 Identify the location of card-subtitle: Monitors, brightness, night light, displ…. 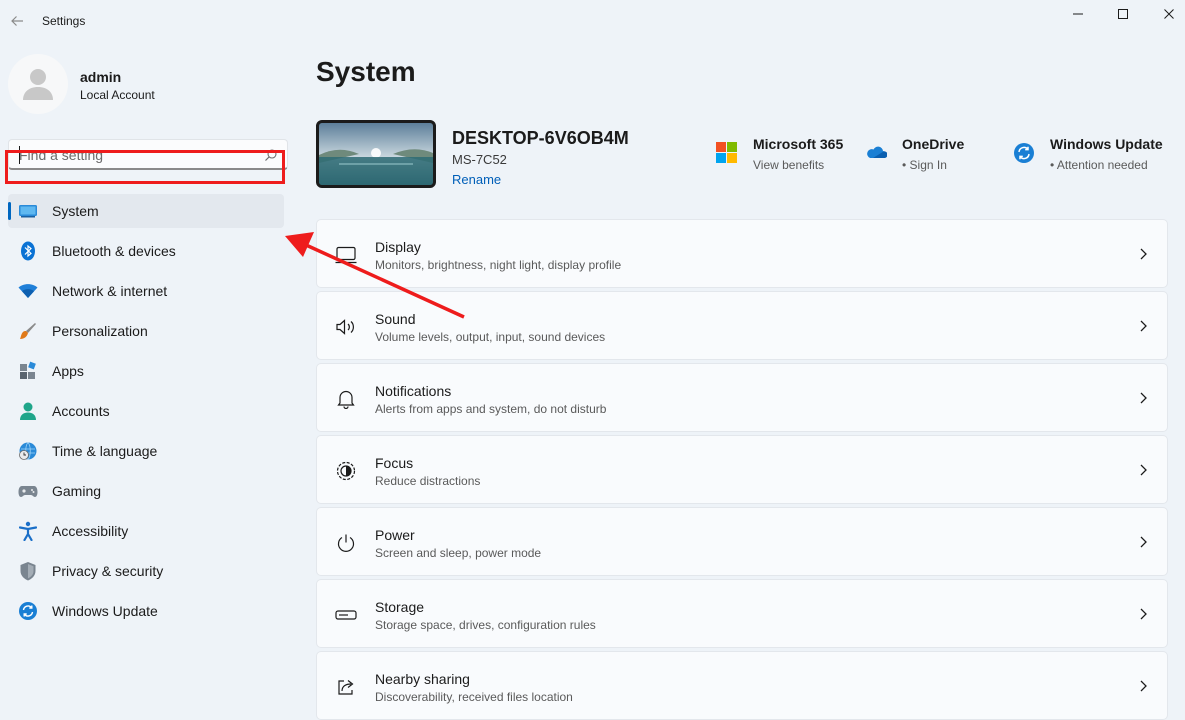
(498, 265).